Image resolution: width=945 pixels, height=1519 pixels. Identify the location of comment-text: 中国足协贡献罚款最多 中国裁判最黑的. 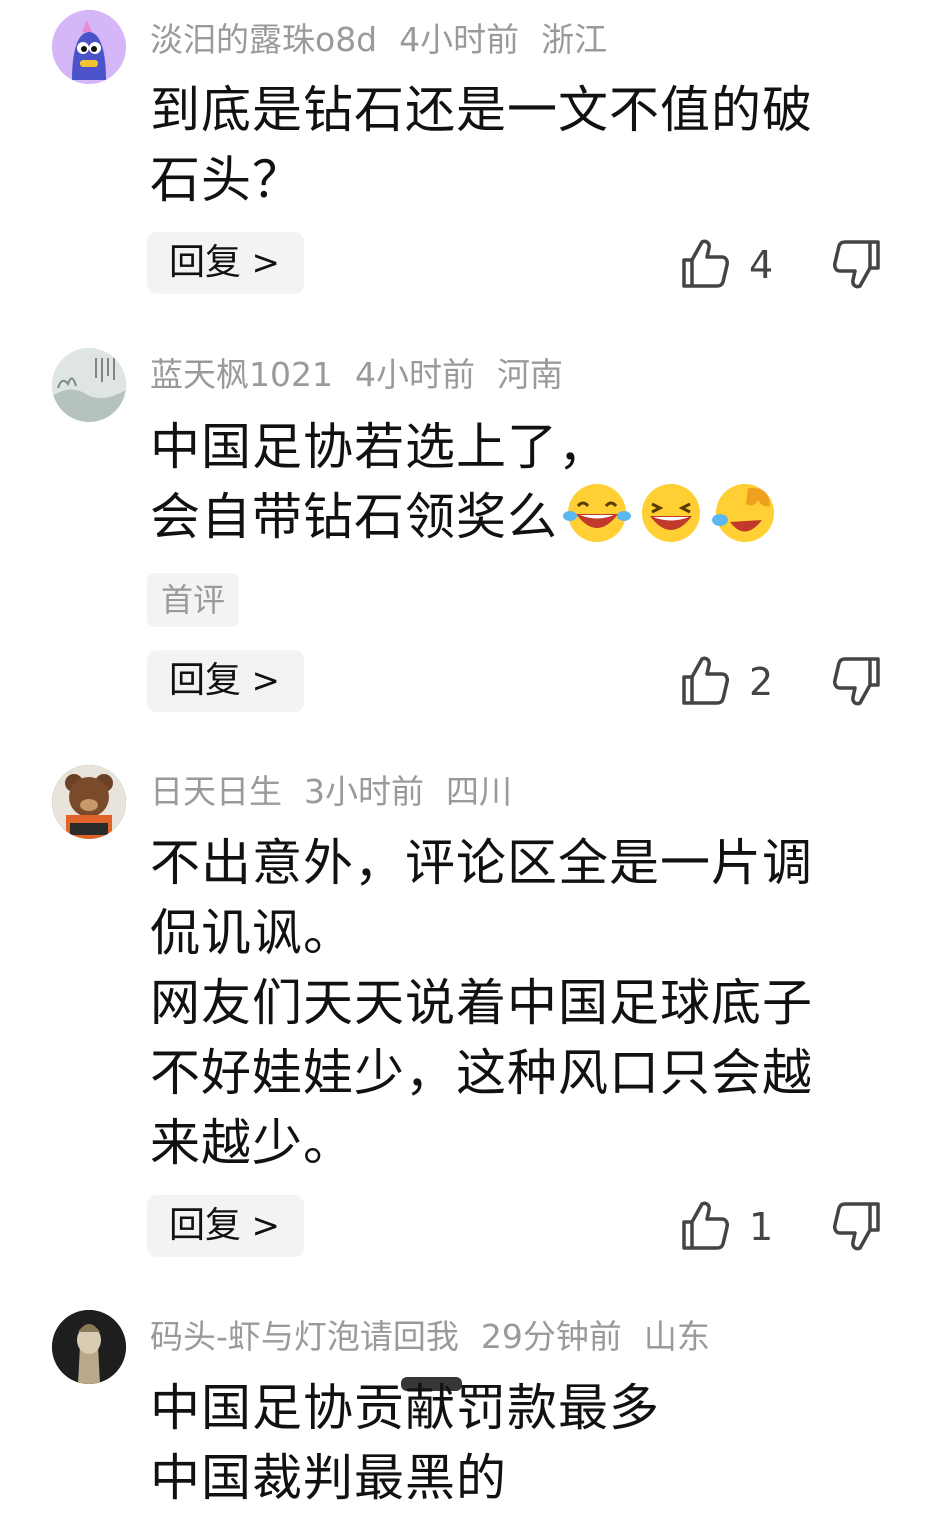
(512, 1443).